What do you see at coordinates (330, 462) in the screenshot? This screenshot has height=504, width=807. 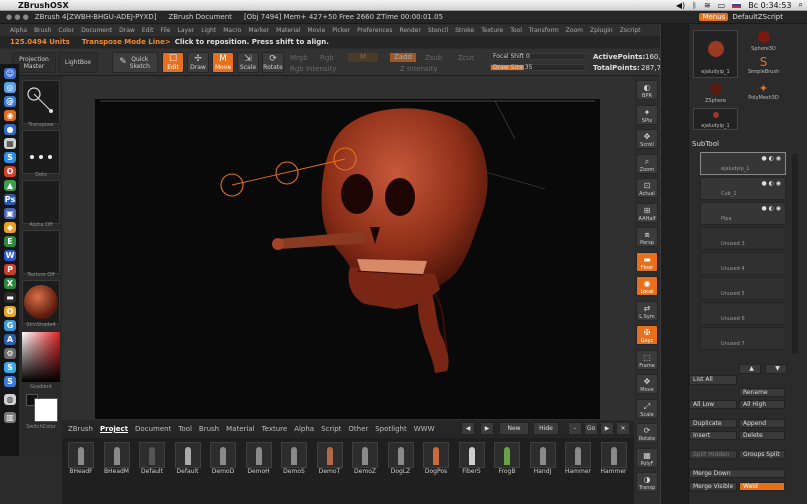 I see `project-thumb: DemoT` at bounding box center [330, 462].